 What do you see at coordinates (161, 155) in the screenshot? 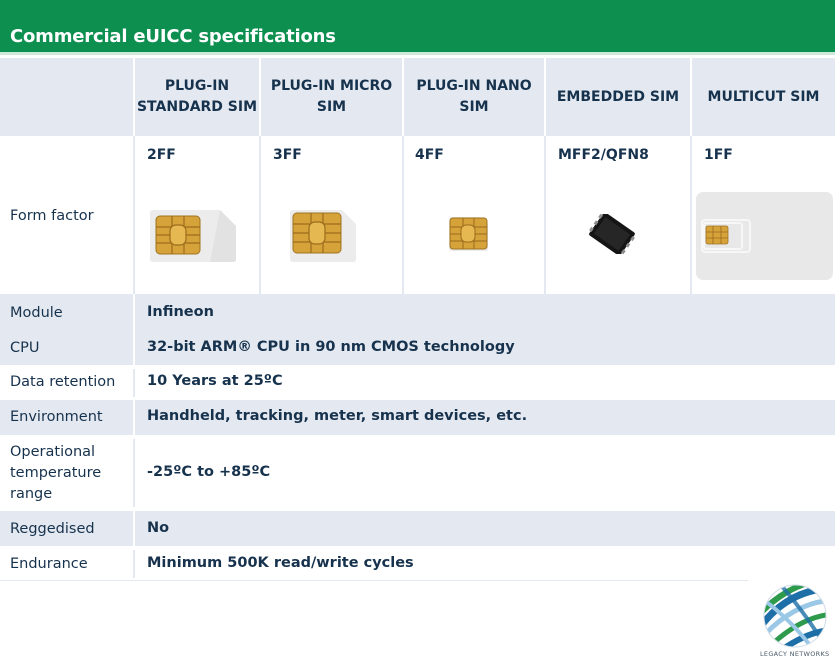
I see `form-factor-code: 2FF` at bounding box center [161, 155].